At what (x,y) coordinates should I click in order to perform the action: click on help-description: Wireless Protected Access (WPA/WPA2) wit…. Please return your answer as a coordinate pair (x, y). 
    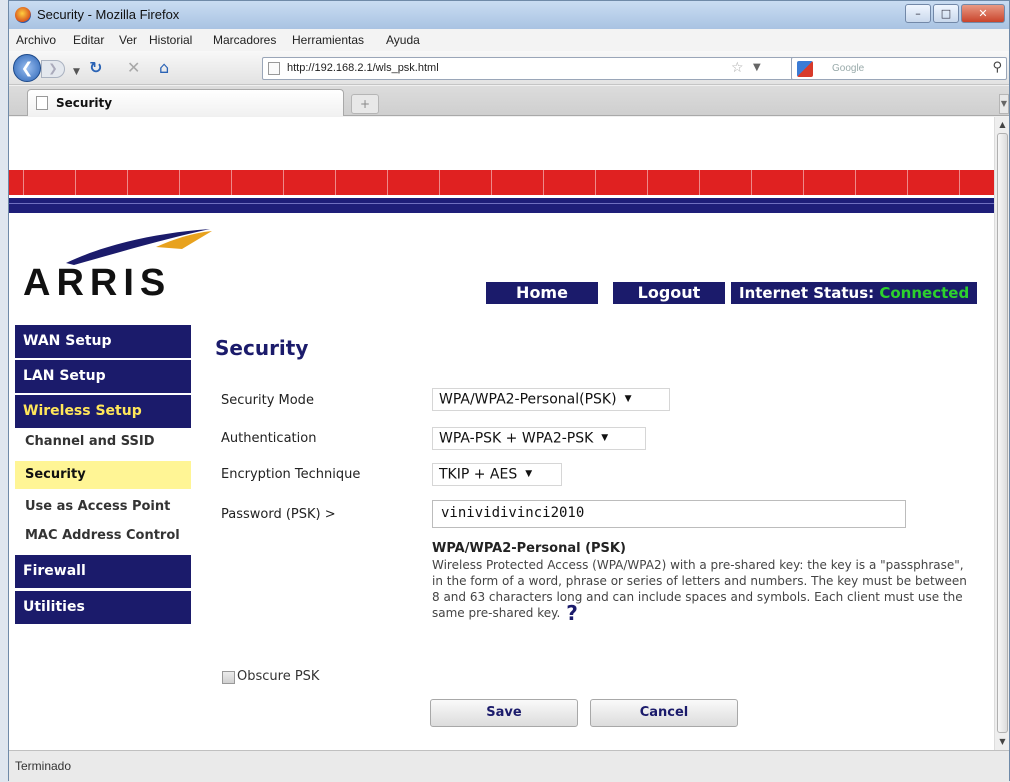
    Looking at the image, I should click on (699, 589).